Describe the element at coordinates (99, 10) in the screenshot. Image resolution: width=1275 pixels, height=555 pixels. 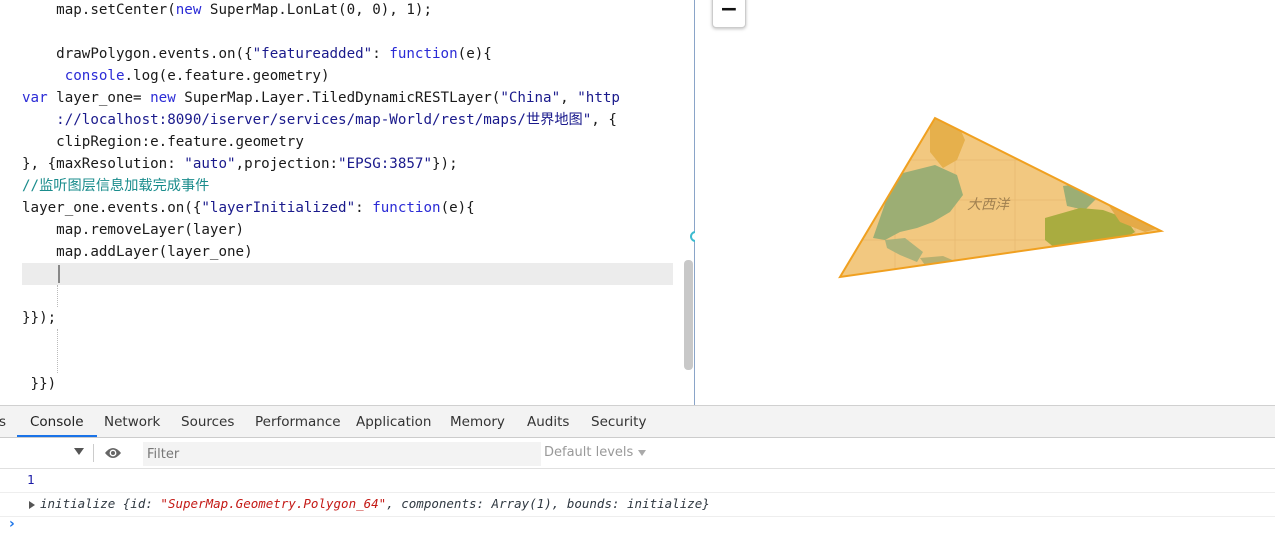
I see `code-token: map.setCenter(` at that location.